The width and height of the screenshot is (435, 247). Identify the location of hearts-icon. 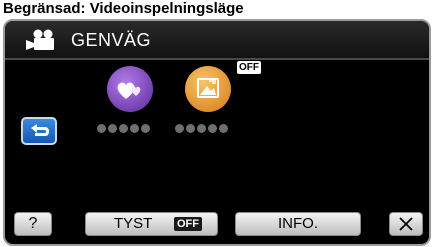
(129, 90).